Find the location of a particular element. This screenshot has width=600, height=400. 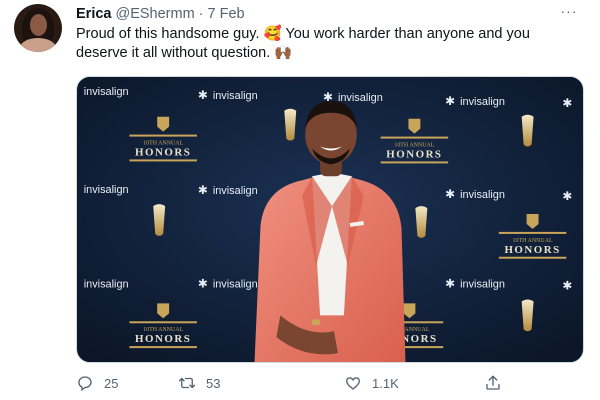

more-icon: ··· is located at coordinates (569, 11).